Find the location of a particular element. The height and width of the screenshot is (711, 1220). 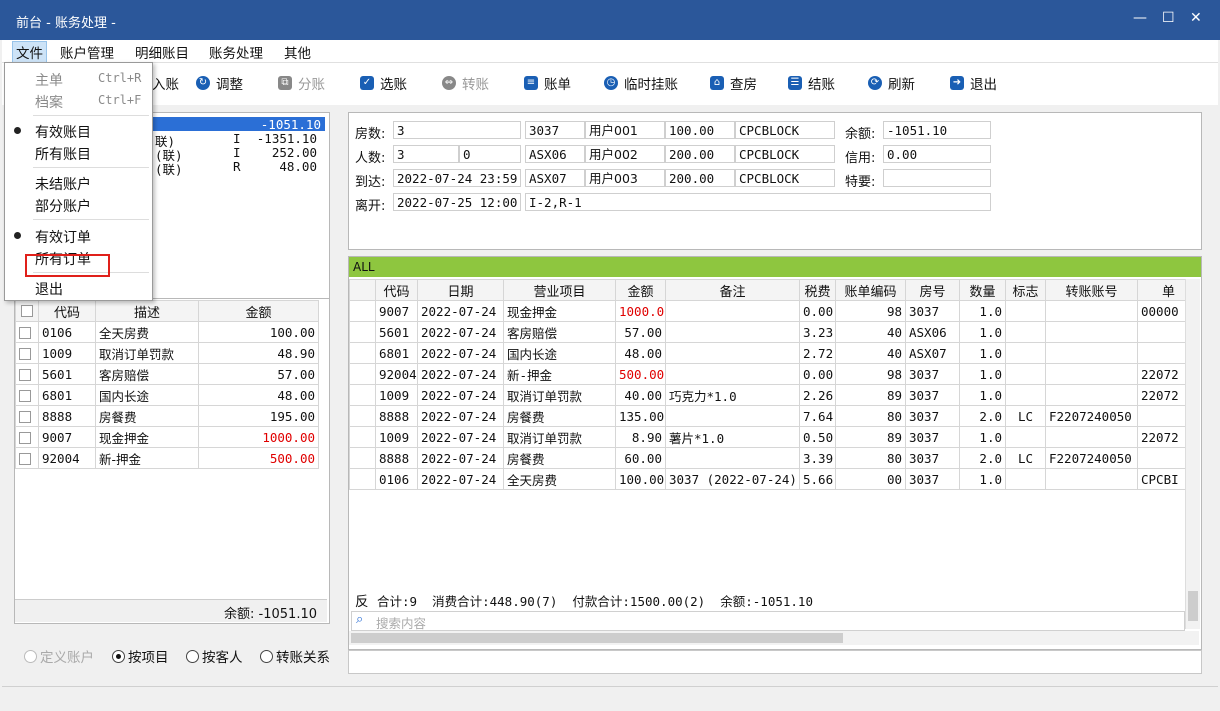

scrollbar-thumb is located at coordinates (1193, 606).